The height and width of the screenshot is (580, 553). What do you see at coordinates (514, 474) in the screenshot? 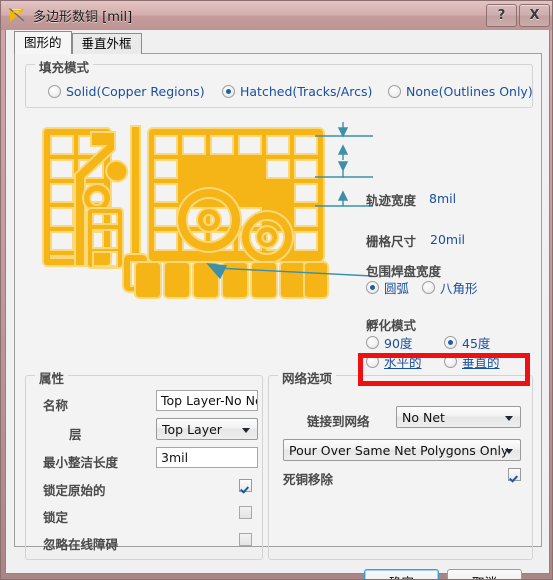
I see `remove-dead-copper-checkbox` at bounding box center [514, 474].